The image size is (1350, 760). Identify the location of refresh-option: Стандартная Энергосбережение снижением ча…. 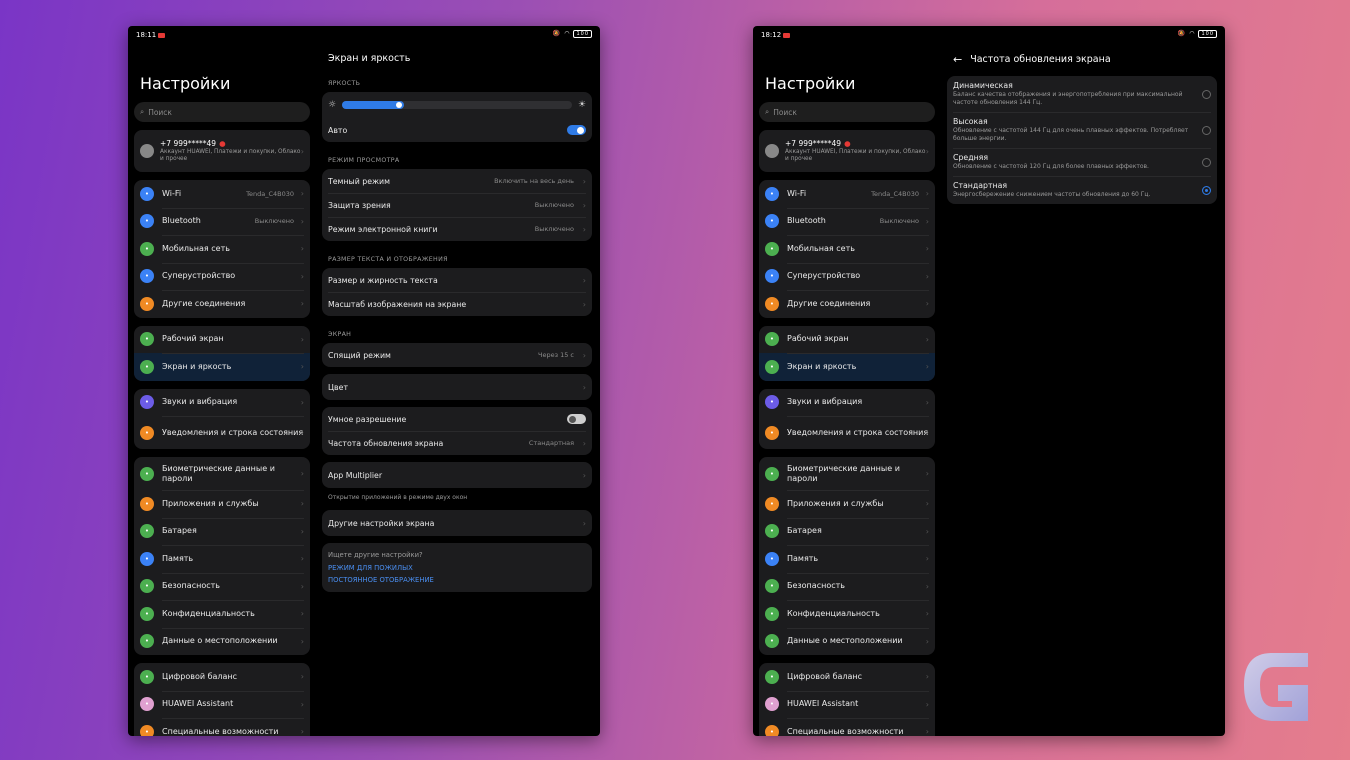
(1082, 190).